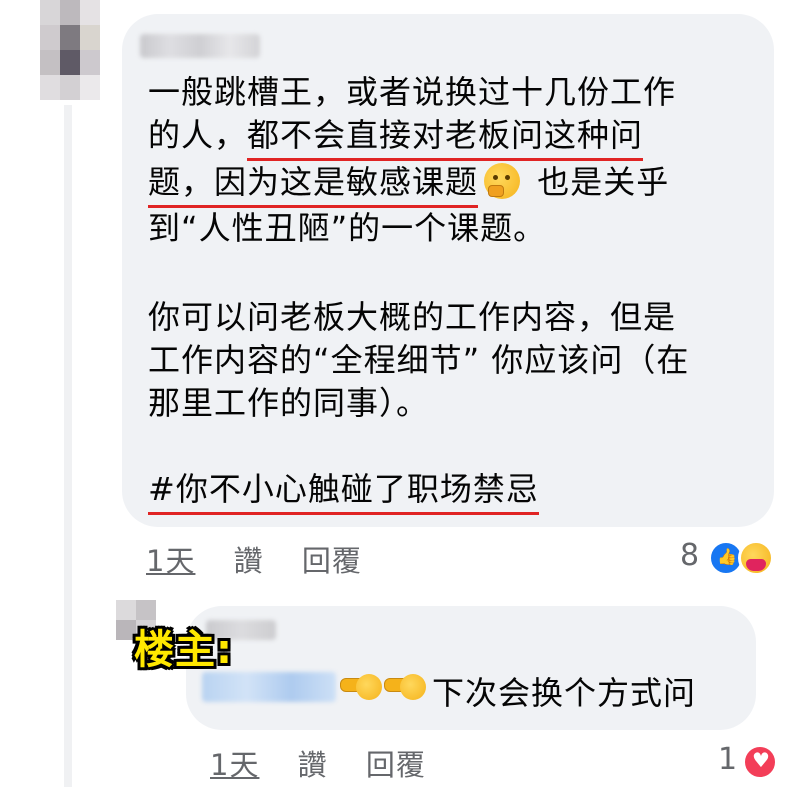 This screenshot has height=787, width=800. What do you see at coordinates (170, 561) in the screenshot?
I see `comment-timestamp: 1天` at bounding box center [170, 561].